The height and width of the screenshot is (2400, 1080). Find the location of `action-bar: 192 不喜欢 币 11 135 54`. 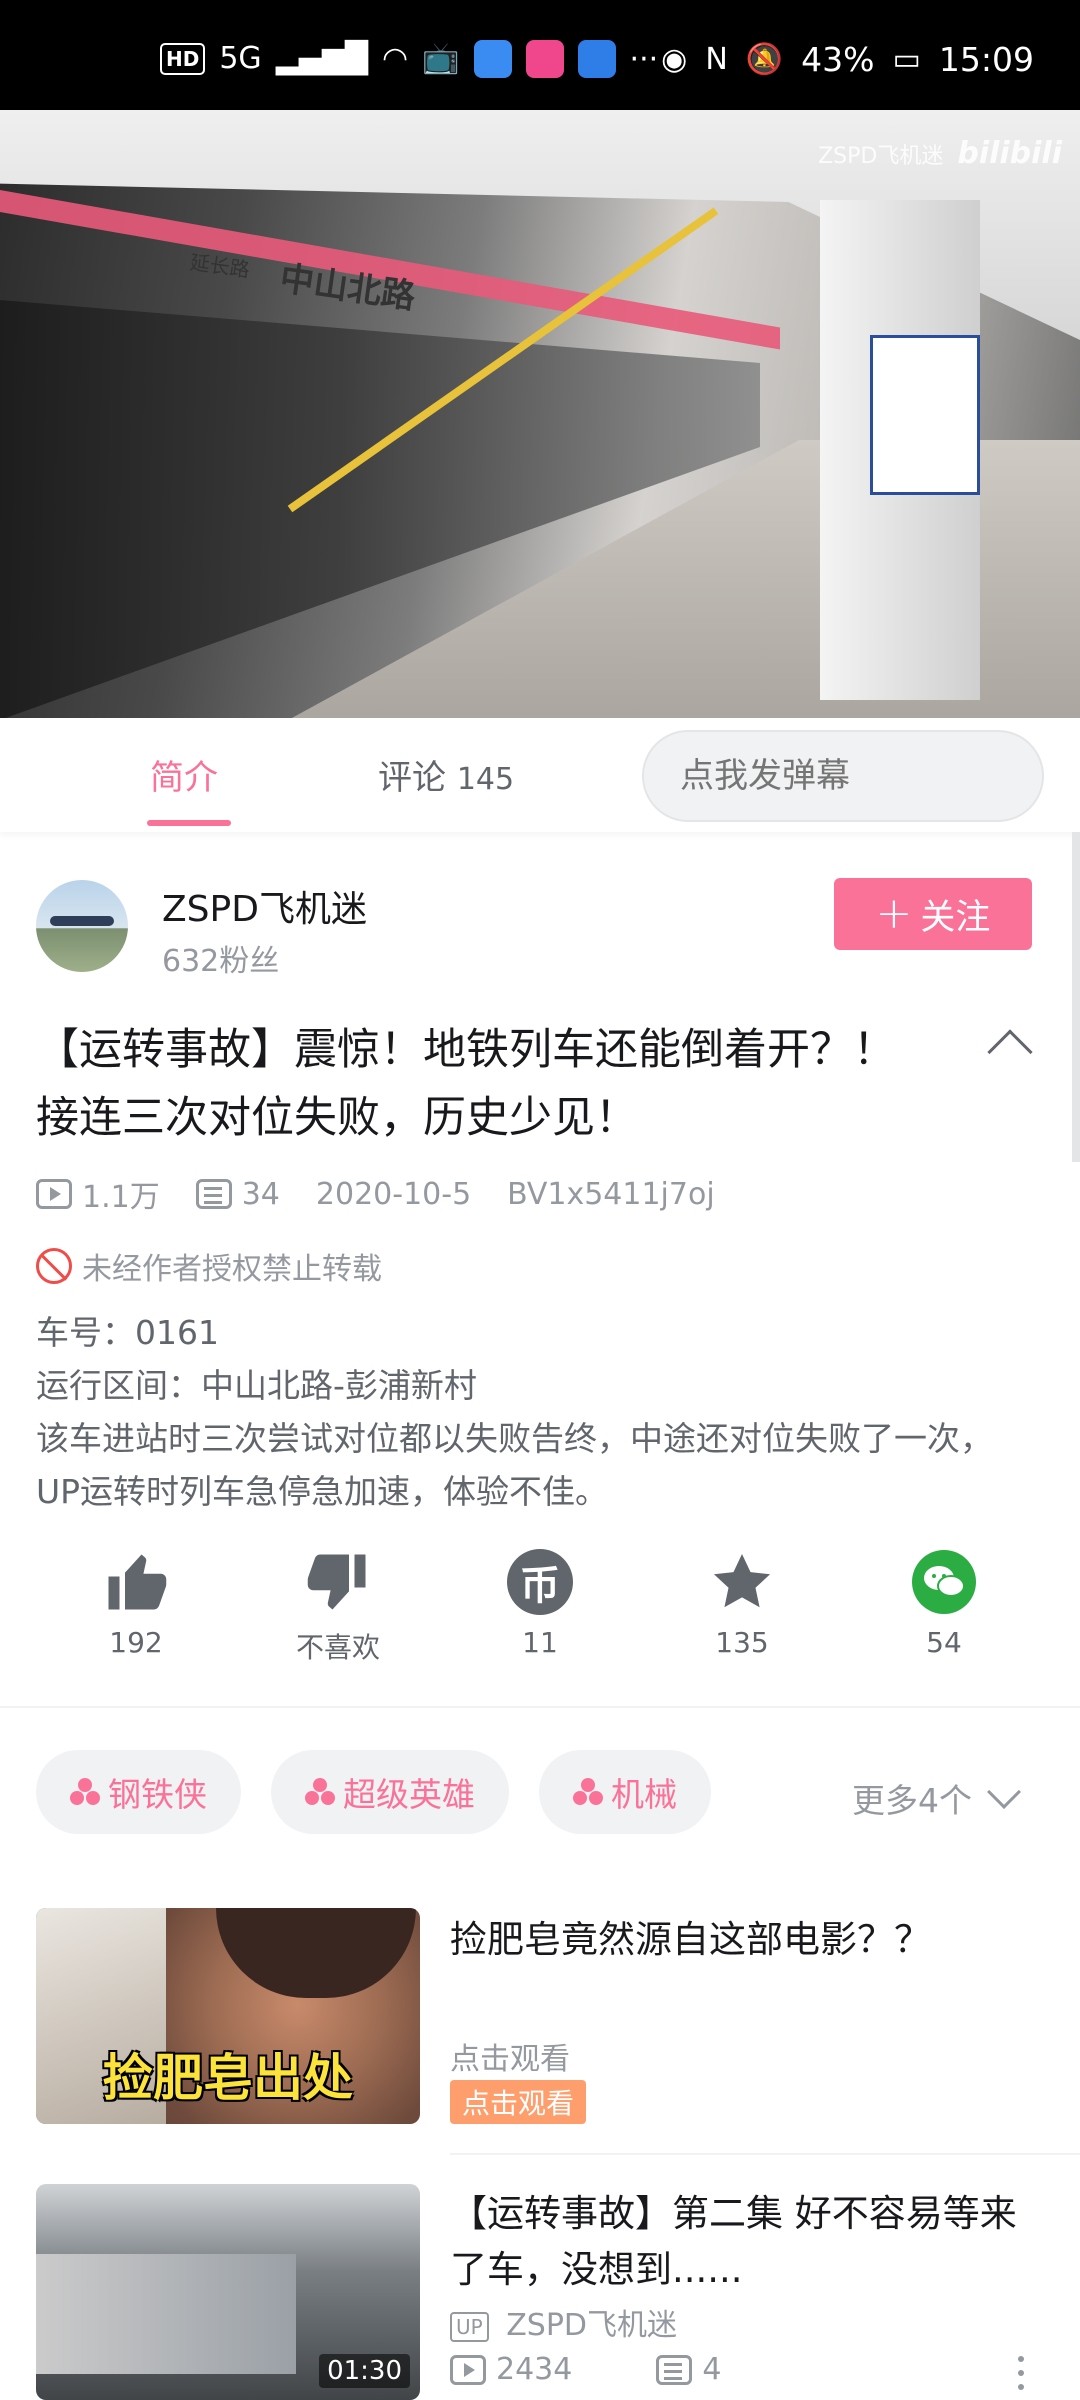

action-bar: 192 不喜欢 币 11 135 54 is located at coordinates (540, 1611).